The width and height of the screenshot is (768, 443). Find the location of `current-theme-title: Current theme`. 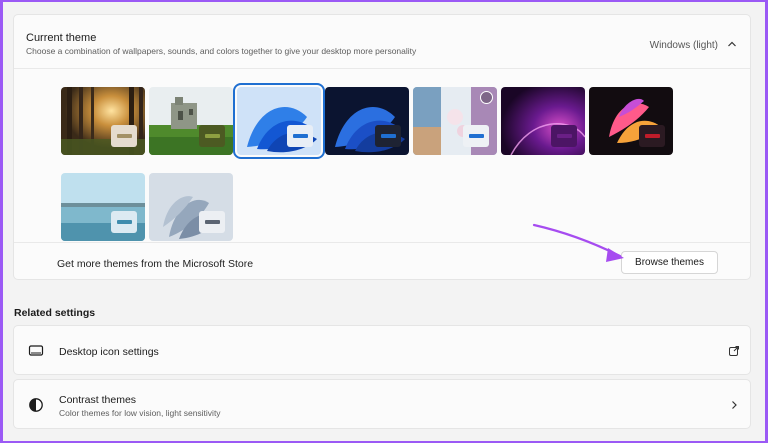

current-theme-title: Current theme is located at coordinates (61, 38).